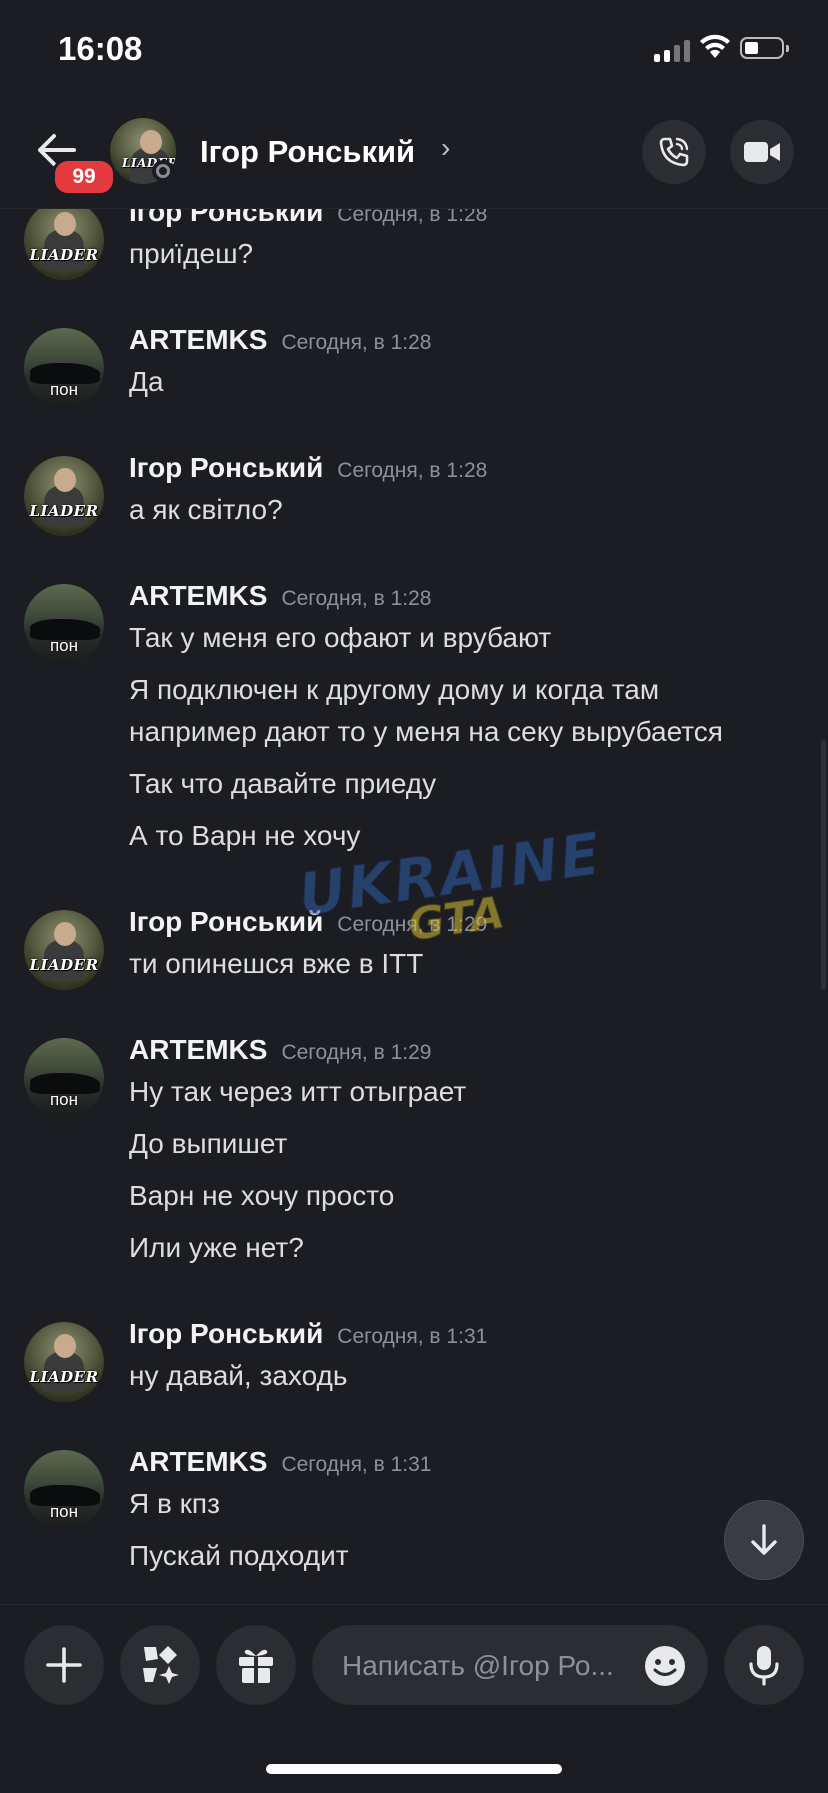 This screenshot has width=828, height=1793. I want to click on arrow-down-icon, so click(764, 1539).